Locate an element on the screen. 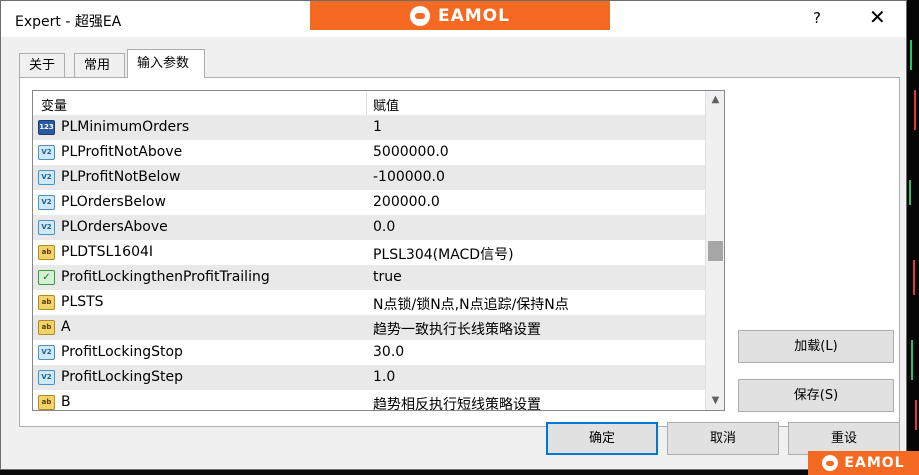 Image resolution: width=919 pixels, height=475 pixels. parameter-row: 123 PLMinimumOrders 1 is located at coordinates (369, 127).